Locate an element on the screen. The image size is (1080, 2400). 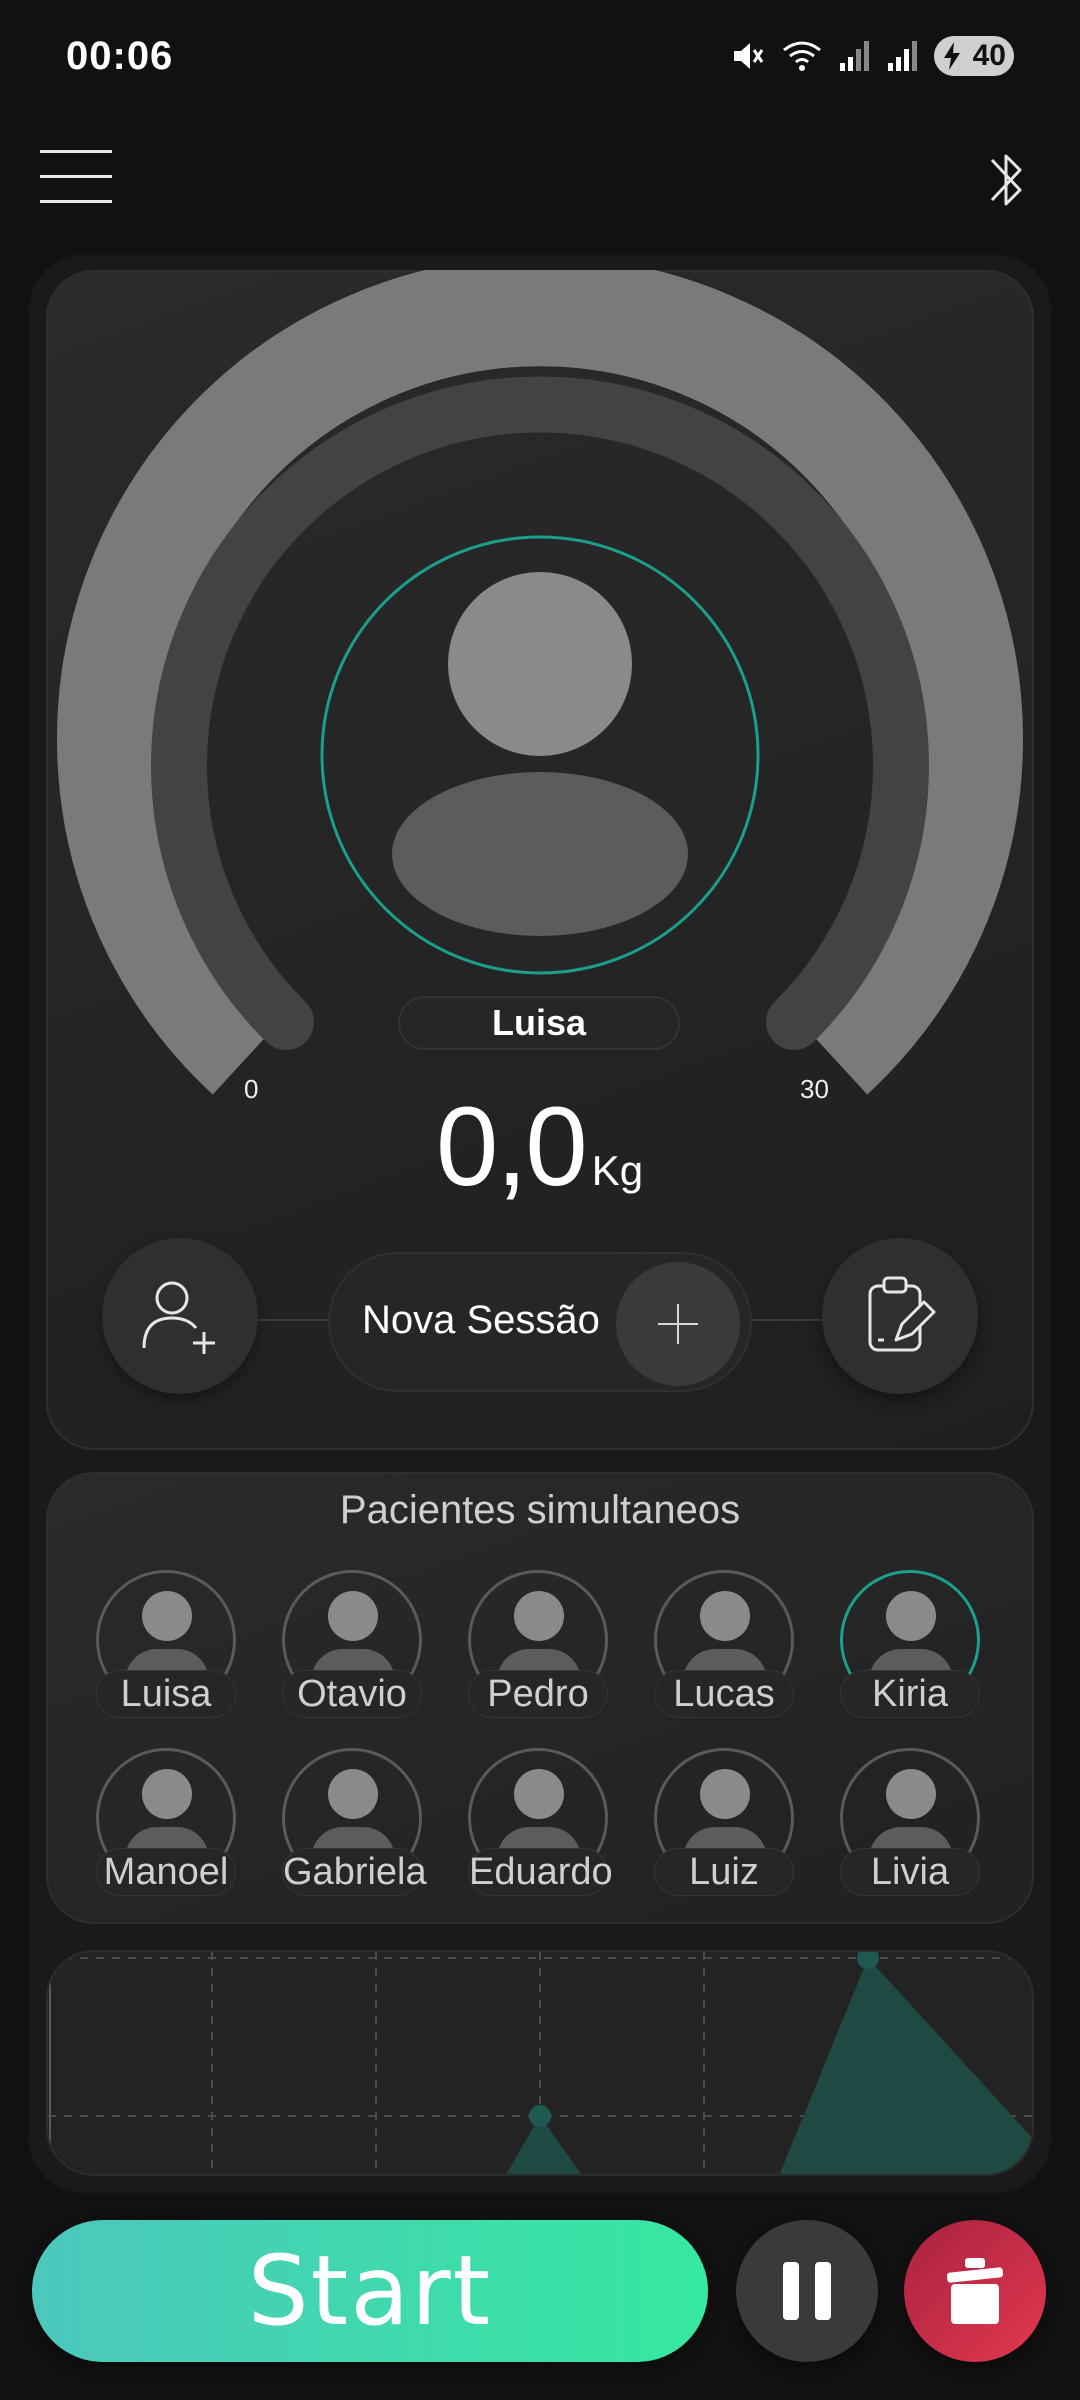
add-user-button is located at coordinates (180, 1316).